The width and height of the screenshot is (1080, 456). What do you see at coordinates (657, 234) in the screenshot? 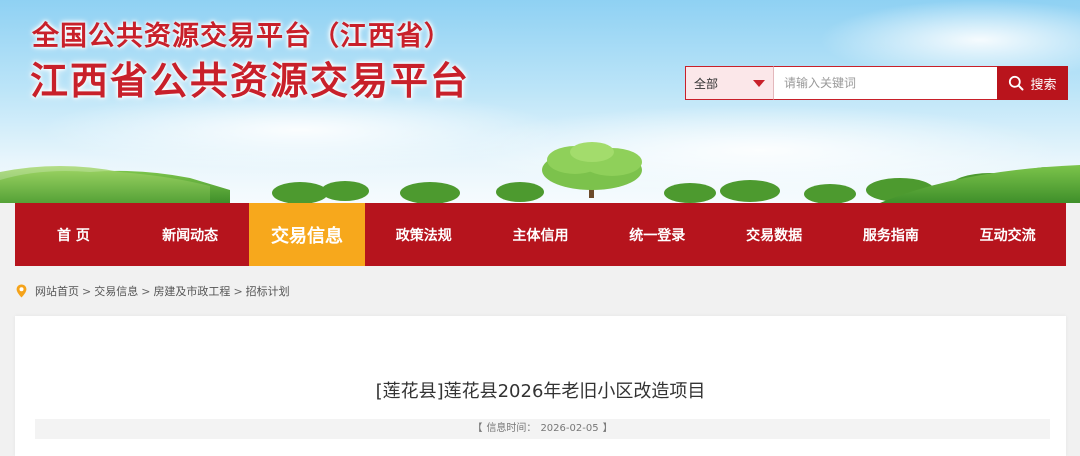
I see `nav-item-login: 统一登录` at bounding box center [657, 234].